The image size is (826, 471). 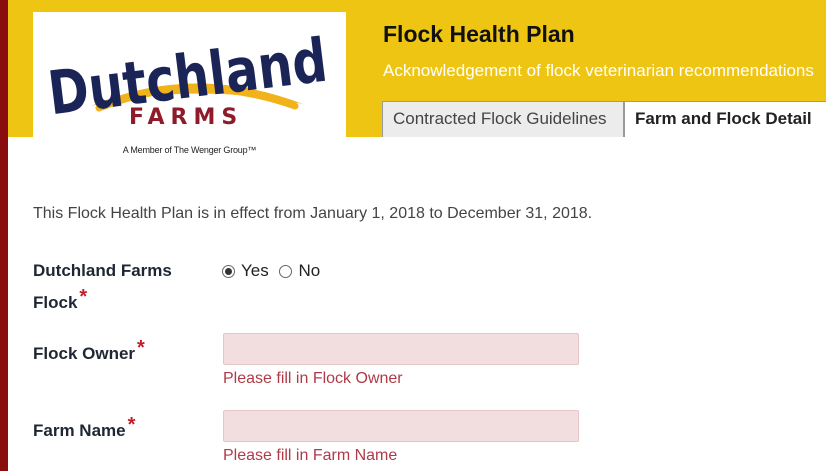 I want to click on radio-yes-circle, so click(x=228, y=271).